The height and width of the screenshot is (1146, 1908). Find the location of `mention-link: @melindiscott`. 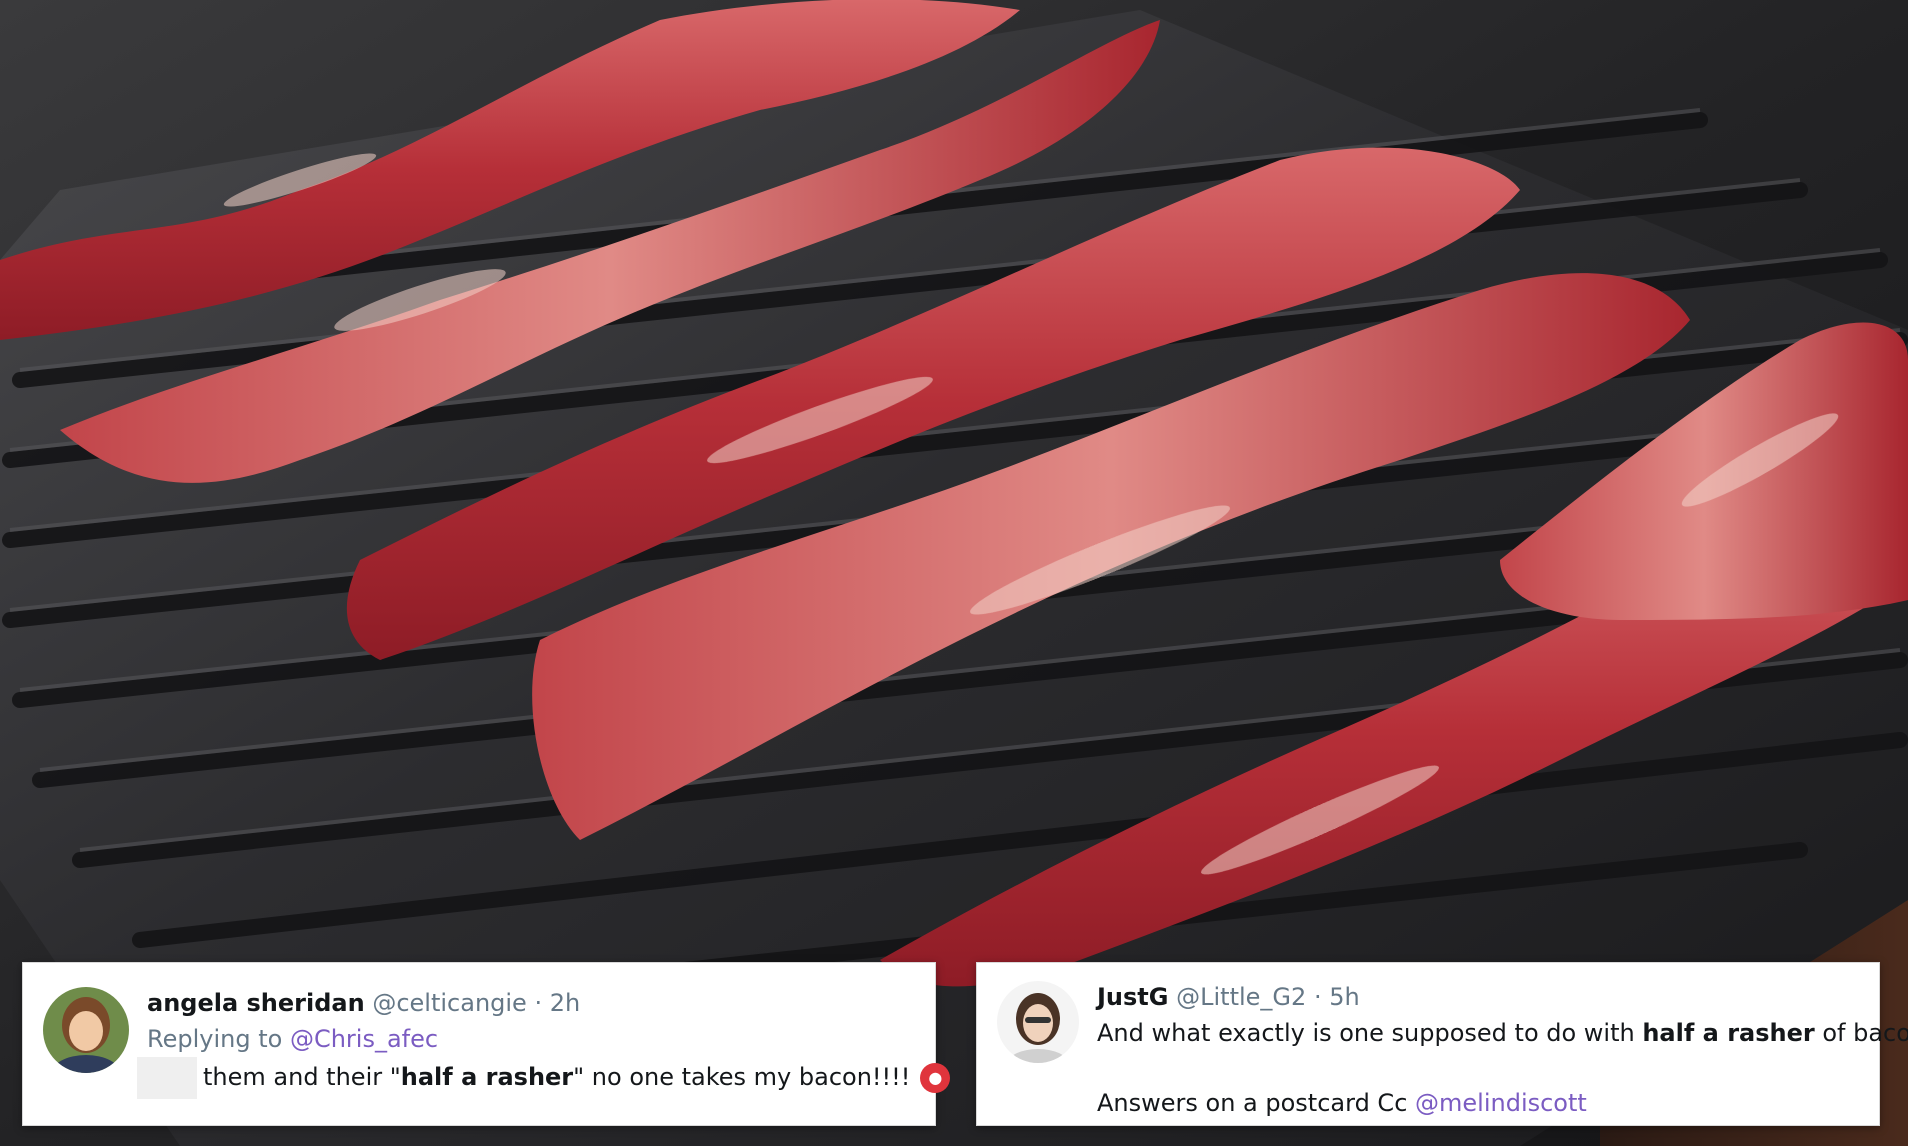

mention-link: @melindiscott is located at coordinates (1501, 1103).